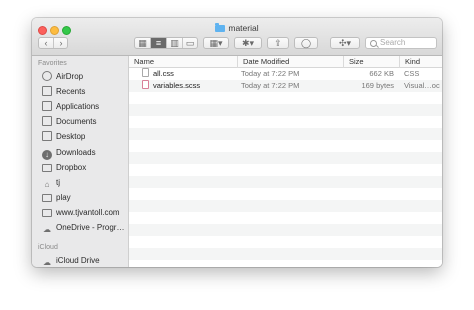  Describe the element at coordinates (290, 62) in the screenshot. I see `column-header-date: Date Modified` at that location.